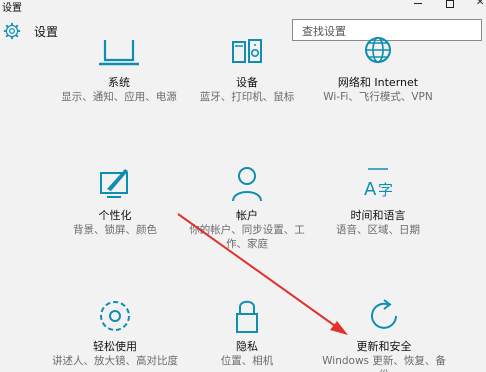 This screenshot has width=486, height=372. Describe the element at coordinates (480, 4) in the screenshot. I see `close-button: ✕` at that location.